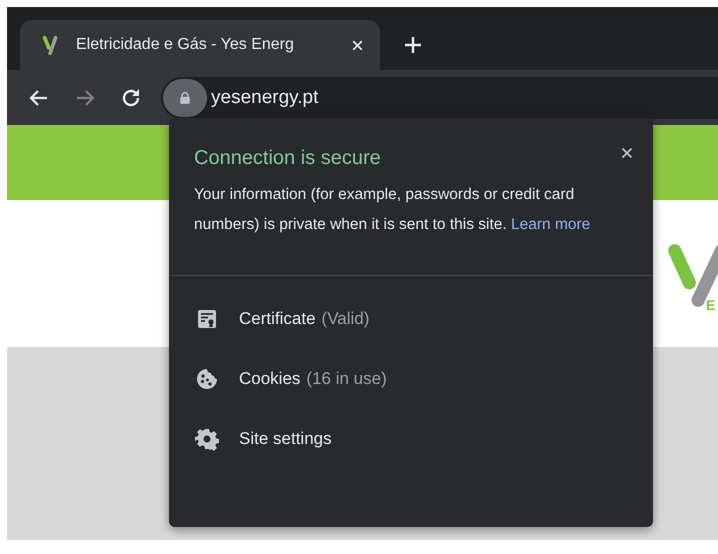 The image size is (718, 554). Describe the element at coordinates (550, 224) in the screenshot. I see `learn-more-link: Learn more` at that location.